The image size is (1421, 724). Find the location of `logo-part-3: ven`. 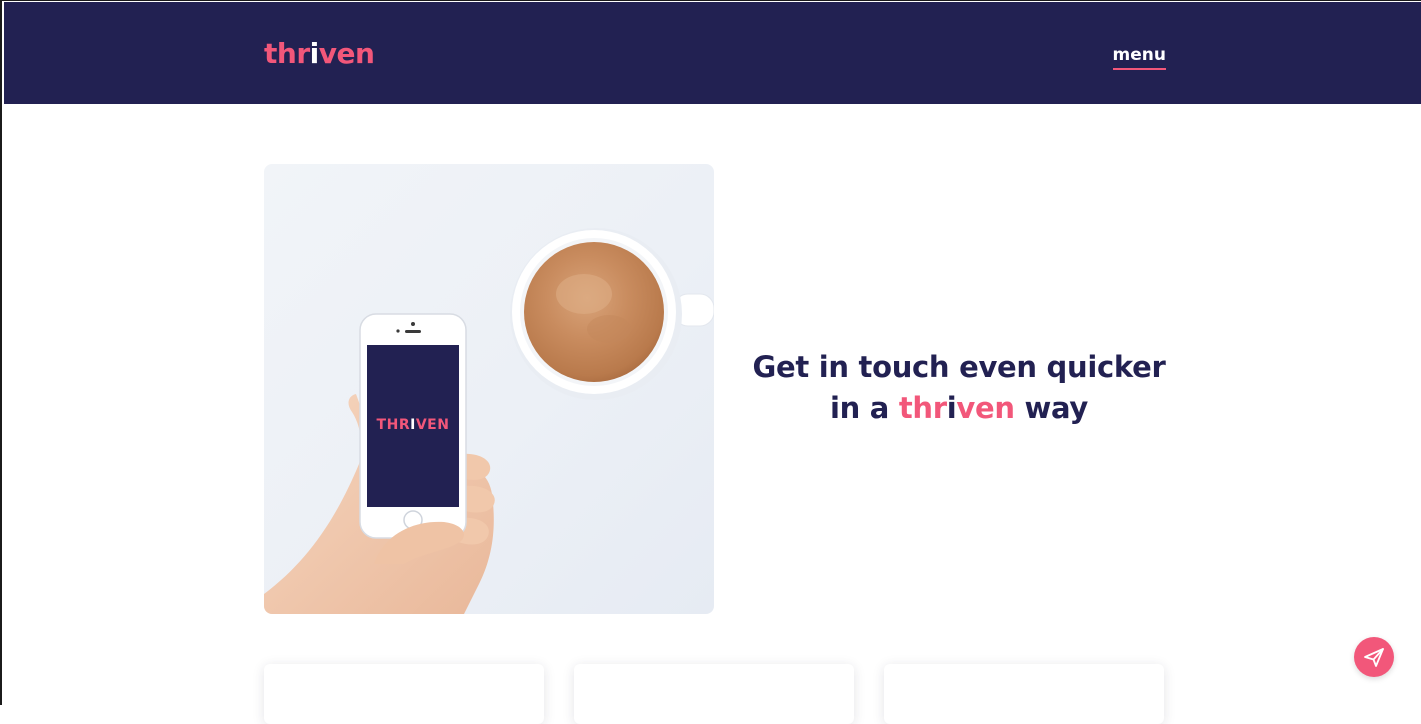

logo-part-3: ven is located at coordinates (346, 53).